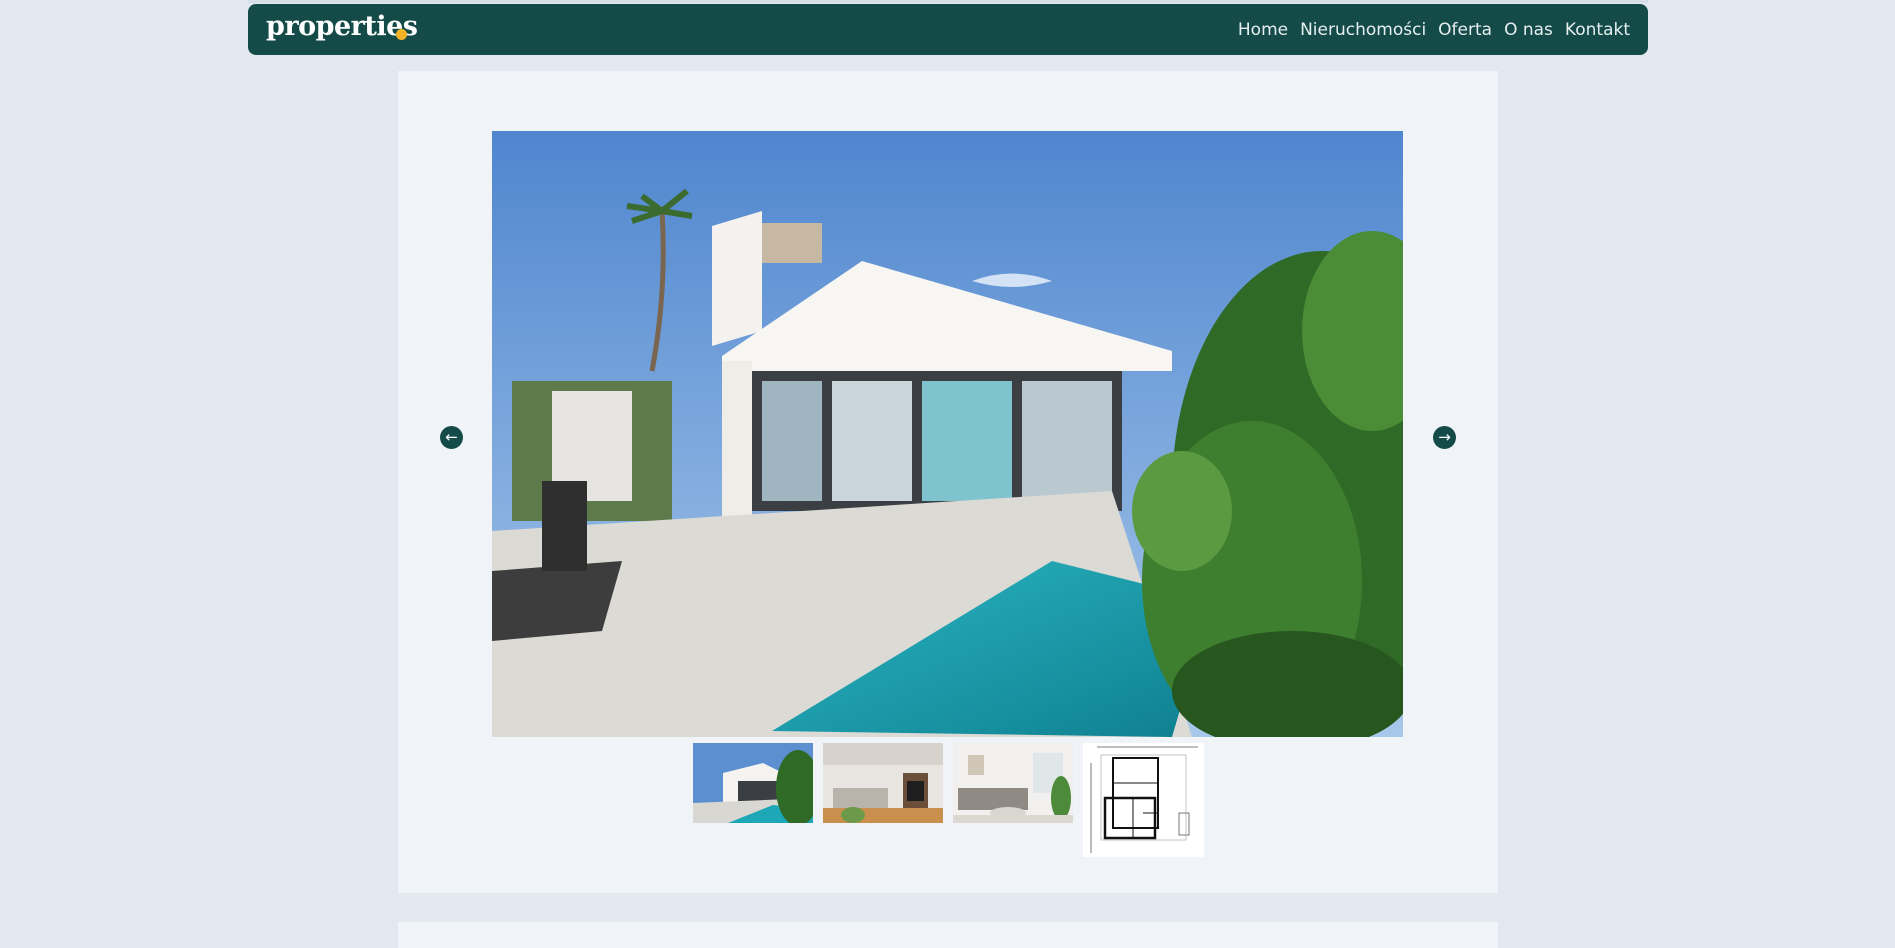 This screenshot has width=1895, height=948. Describe the element at coordinates (948, 1) in the screenshot. I see `top-edge-strip` at that location.